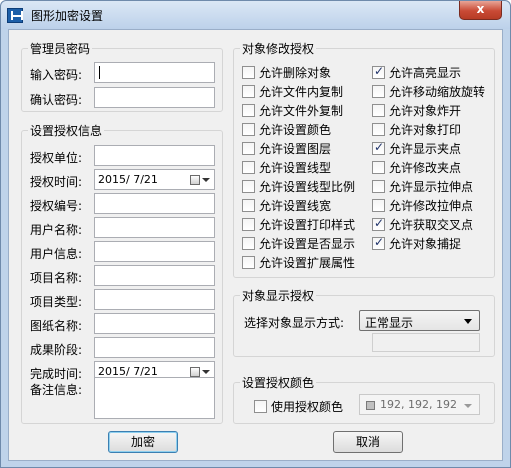 Image resolution: width=511 pixels, height=468 pixels. Describe the element at coordinates (426, 342) in the screenshot. I see `display-extra-field` at that location.